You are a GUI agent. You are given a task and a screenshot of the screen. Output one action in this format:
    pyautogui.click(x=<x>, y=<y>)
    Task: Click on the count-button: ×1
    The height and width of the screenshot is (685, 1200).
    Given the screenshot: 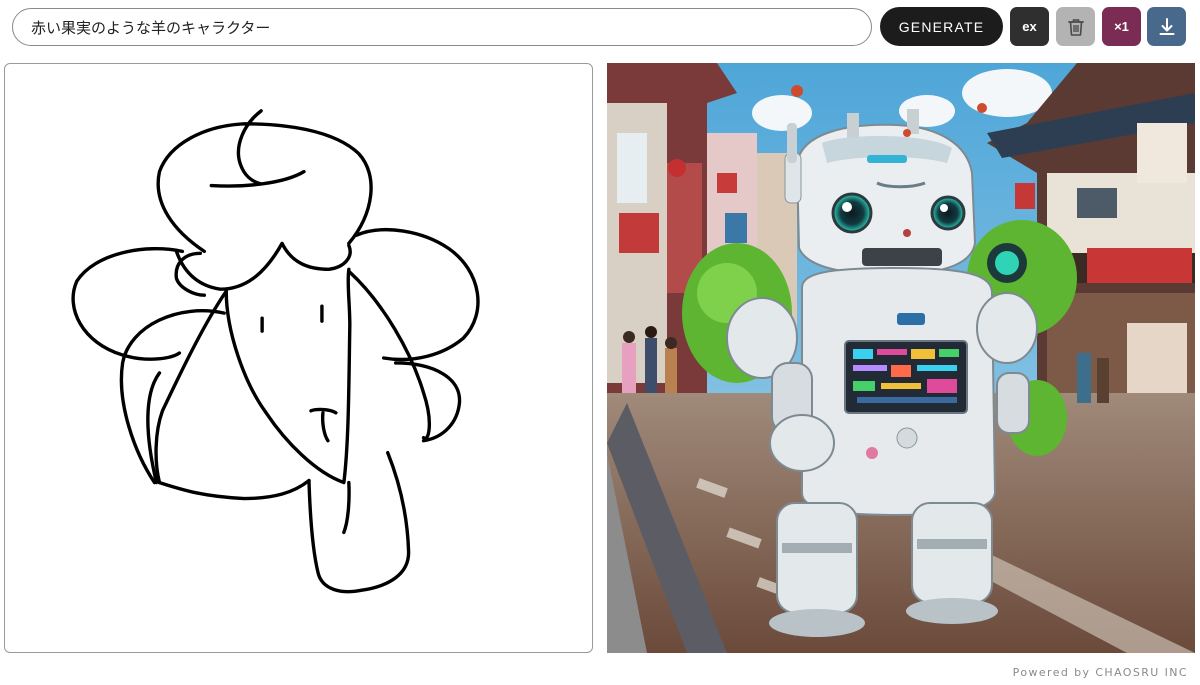 What is the action you would take?
    pyautogui.click(x=1121, y=26)
    